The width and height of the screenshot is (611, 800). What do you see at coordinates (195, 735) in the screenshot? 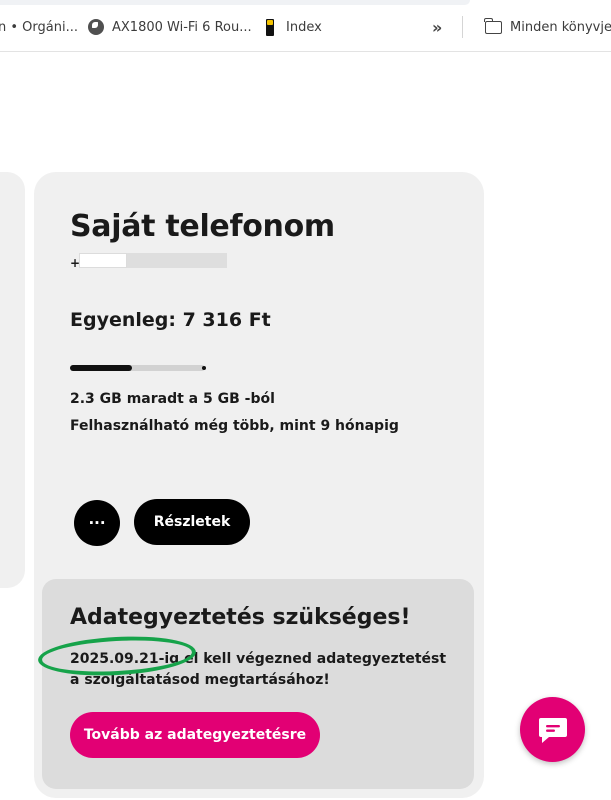
I see `reconciliation-cta-button: Tovább az adategyeztetésre` at bounding box center [195, 735].